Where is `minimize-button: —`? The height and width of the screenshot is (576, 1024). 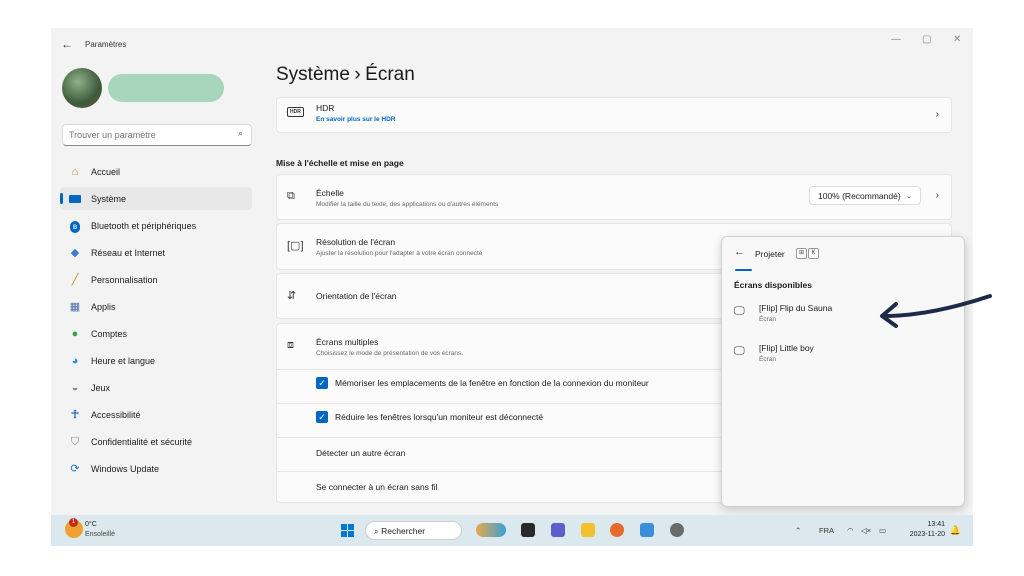 minimize-button: — is located at coordinates (896, 39).